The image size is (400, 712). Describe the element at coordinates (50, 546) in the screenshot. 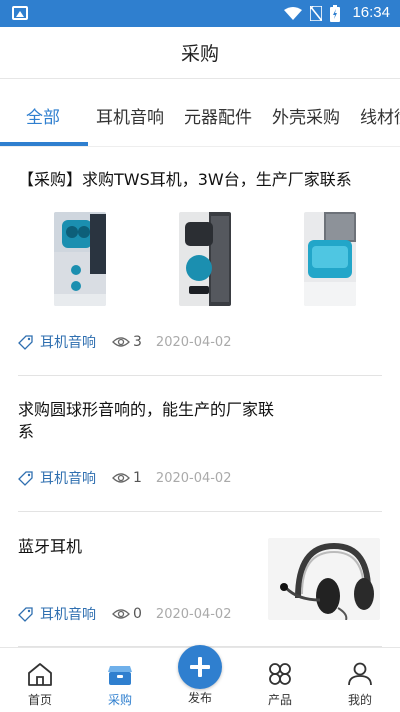

I see `post-title: 蓝牙耳机` at that location.